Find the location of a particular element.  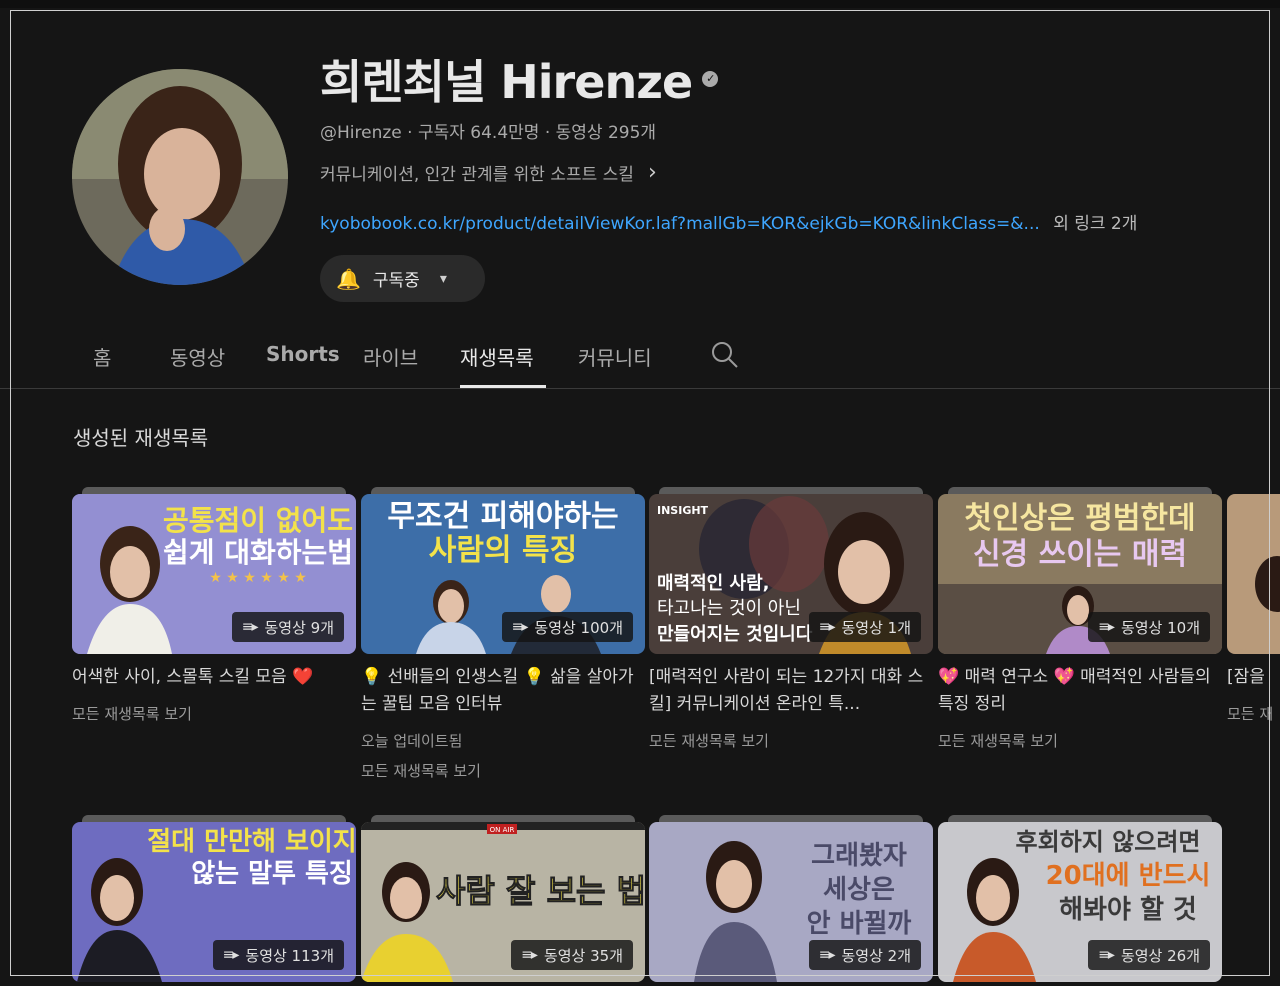

thumbnail-text: 않는 말투 특징 is located at coordinates (272, 874).